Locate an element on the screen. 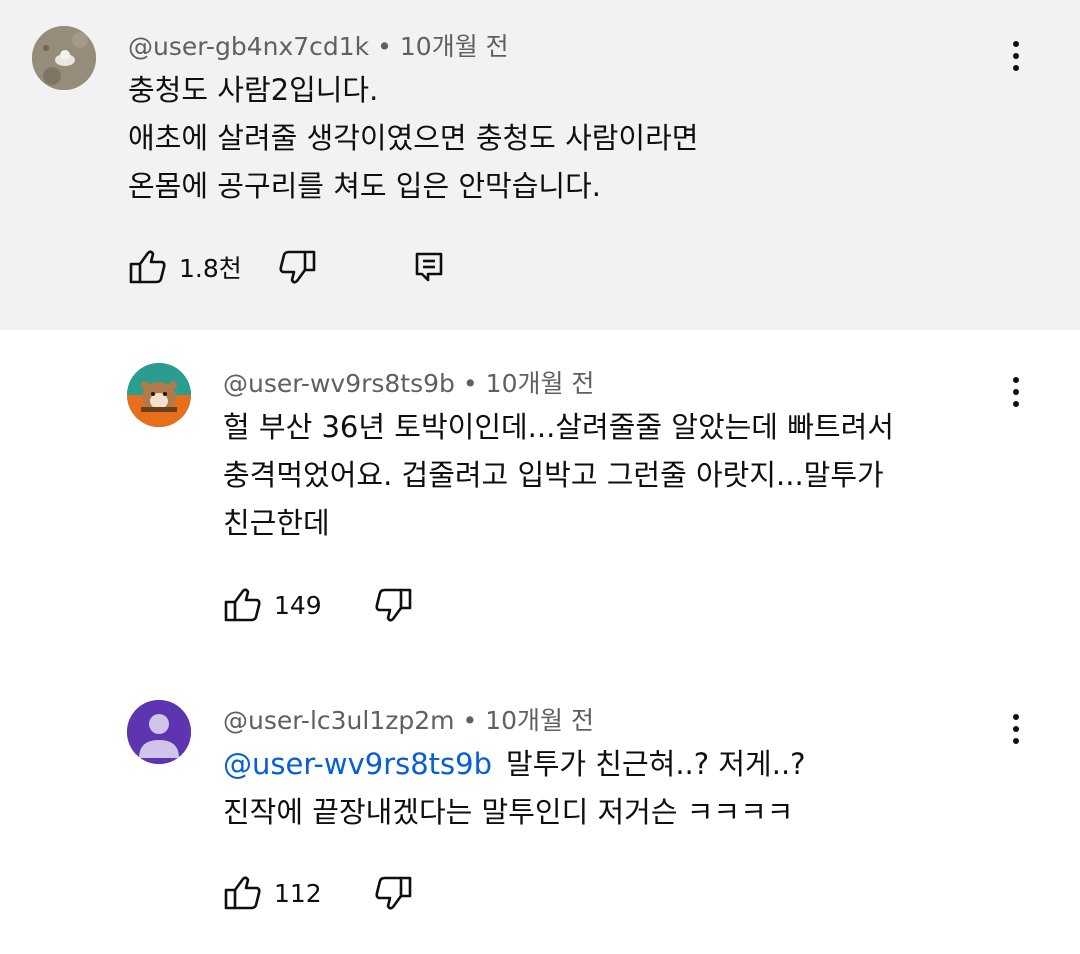 The image size is (1080, 954). comment-line: 진작에 끝장내겠다는 말투인디 저거슨 ㅋㅋㅋㅋ is located at coordinates (508, 812).